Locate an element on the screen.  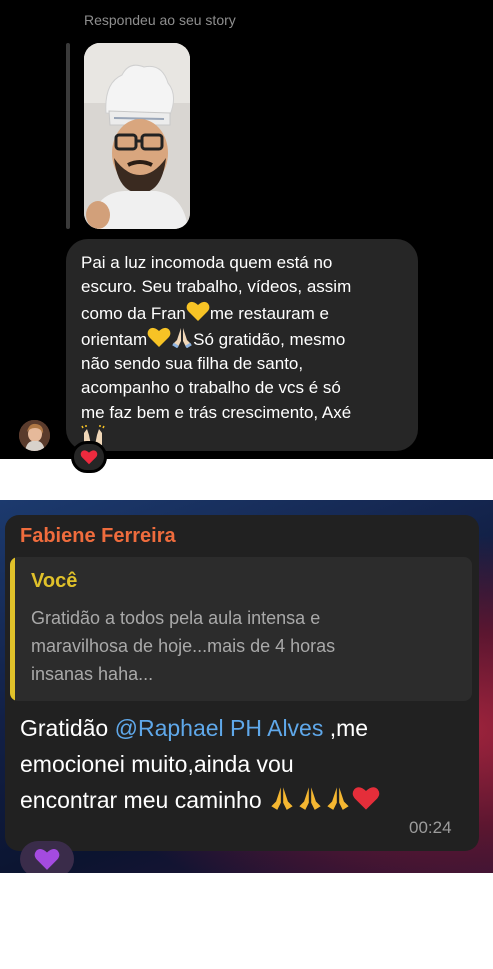
message-fragment: ,me is located at coordinates (346, 728).